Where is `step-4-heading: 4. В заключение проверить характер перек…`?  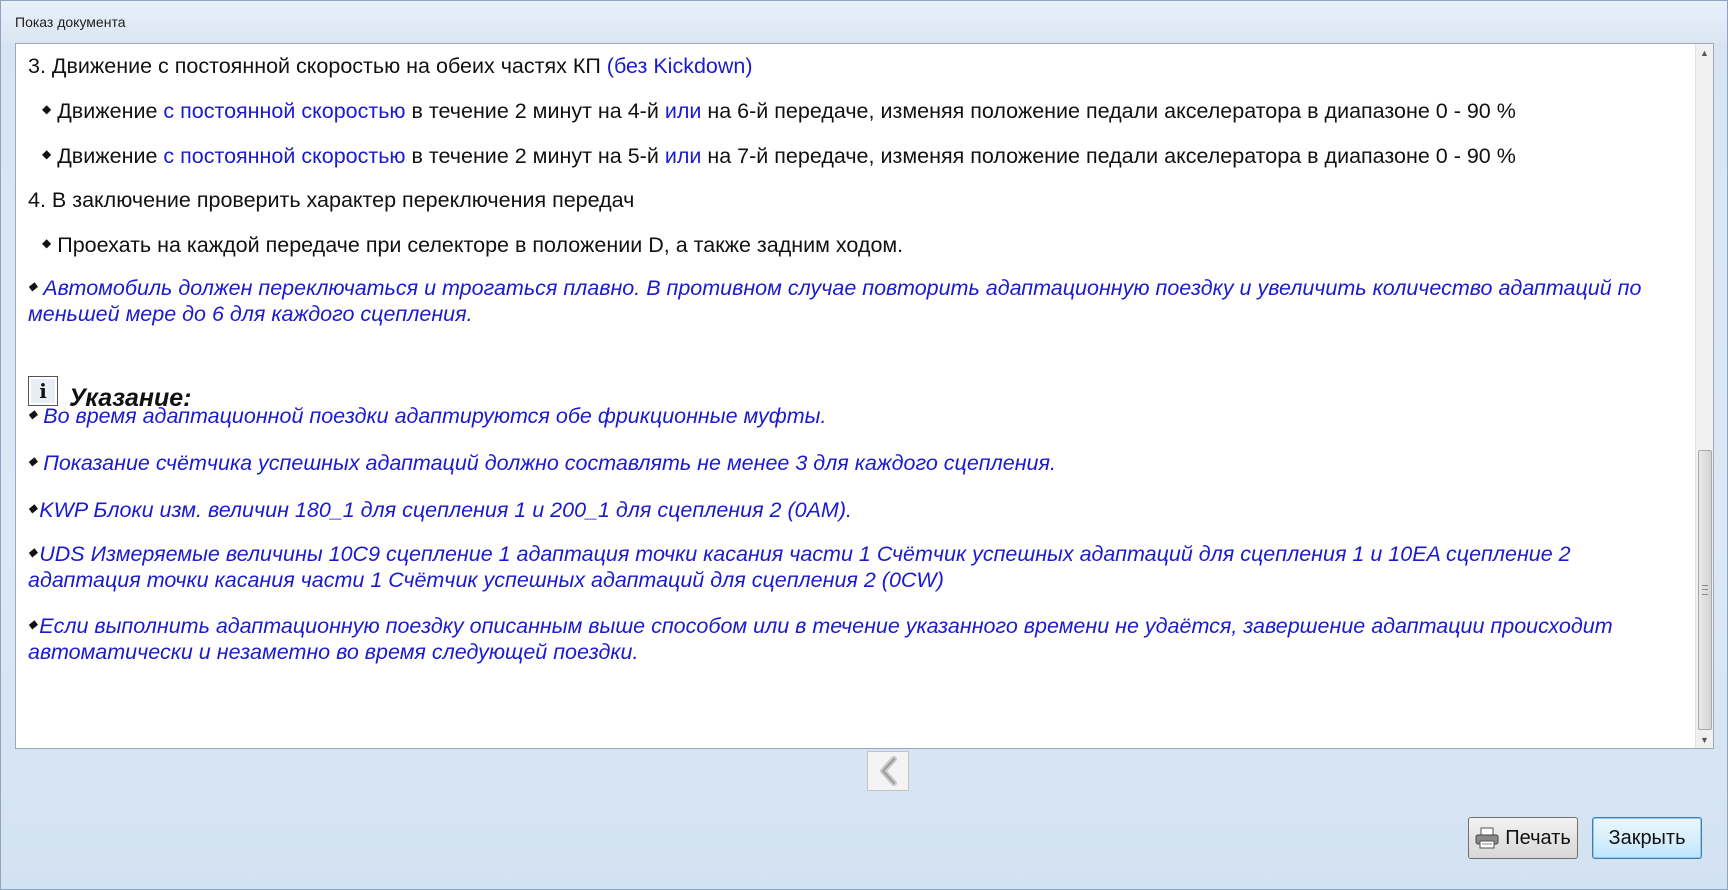
step-4-heading: 4. В заключение проверить характер перек… is located at coordinates (331, 200).